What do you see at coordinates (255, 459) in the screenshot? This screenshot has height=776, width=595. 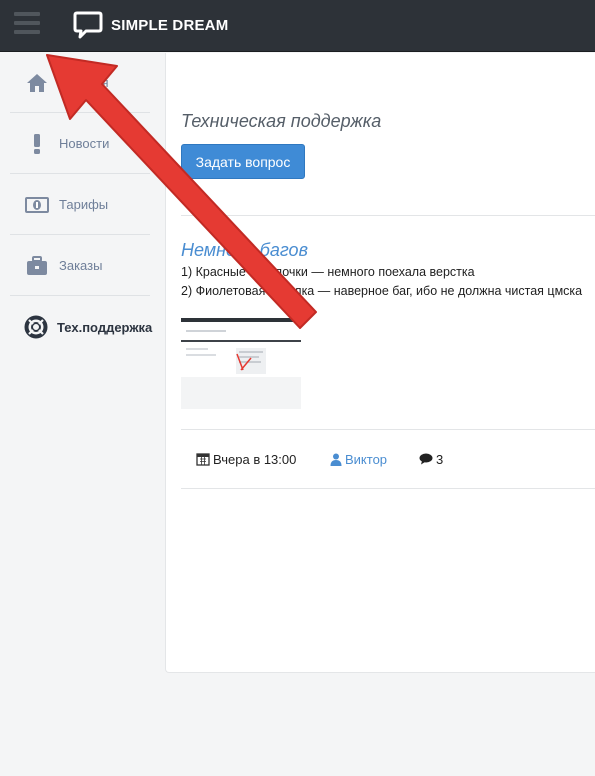 I see `post-date-text: Вчера в 13:00` at bounding box center [255, 459].